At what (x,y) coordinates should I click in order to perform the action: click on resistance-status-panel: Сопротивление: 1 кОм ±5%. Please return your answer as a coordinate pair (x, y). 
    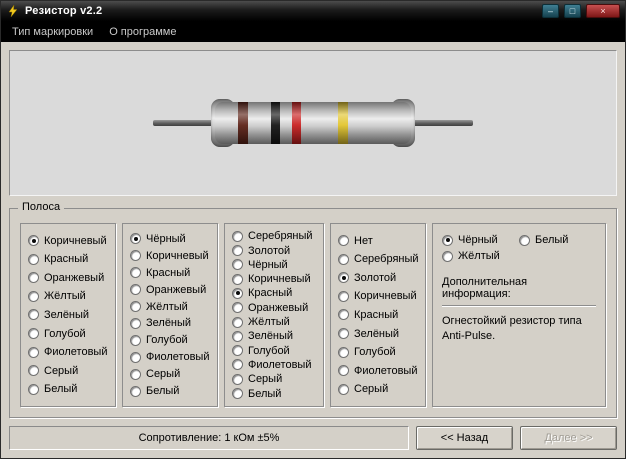
    Looking at the image, I should click on (209, 438).